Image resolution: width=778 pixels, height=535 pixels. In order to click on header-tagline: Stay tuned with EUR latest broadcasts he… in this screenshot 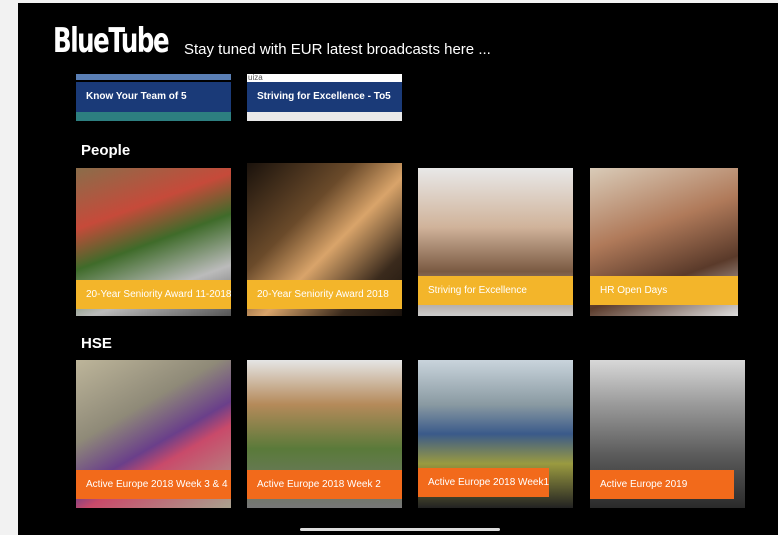, I will do `click(337, 49)`.